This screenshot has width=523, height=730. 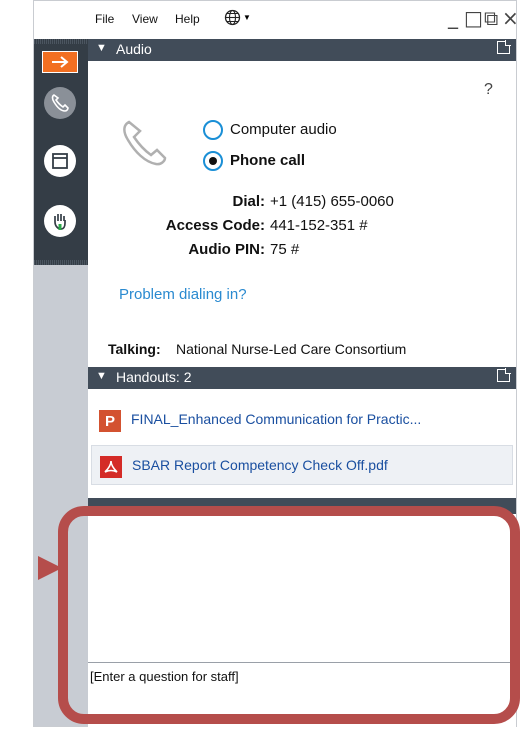 I want to click on tool-rail, so click(x=61, y=152).